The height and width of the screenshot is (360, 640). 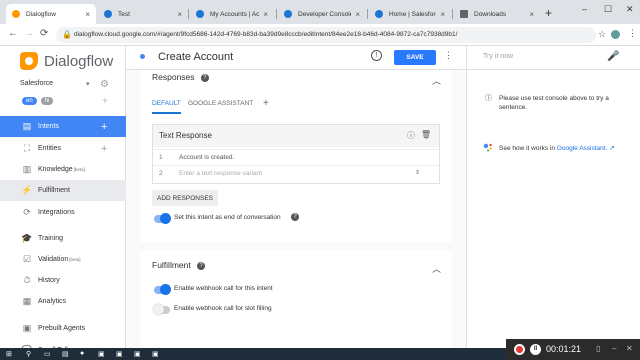 What do you see at coordinates (63, 280) in the screenshot?
I see `sidebar-item-history: ⏱ History` at bounding box center [63, 280].